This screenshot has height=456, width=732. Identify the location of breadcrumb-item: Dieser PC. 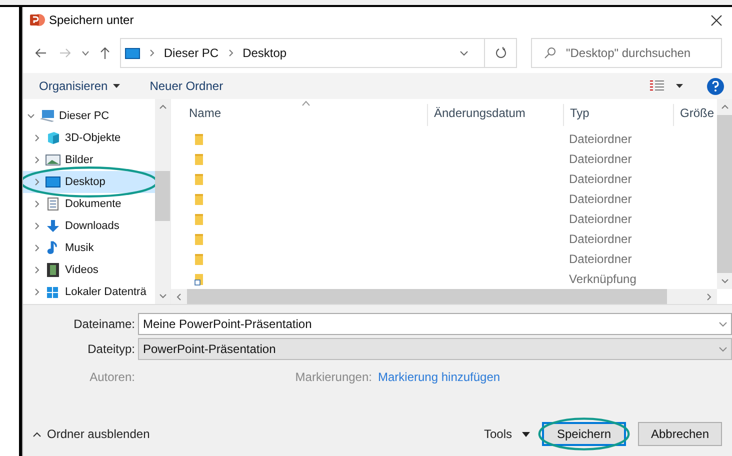
(191, 53).